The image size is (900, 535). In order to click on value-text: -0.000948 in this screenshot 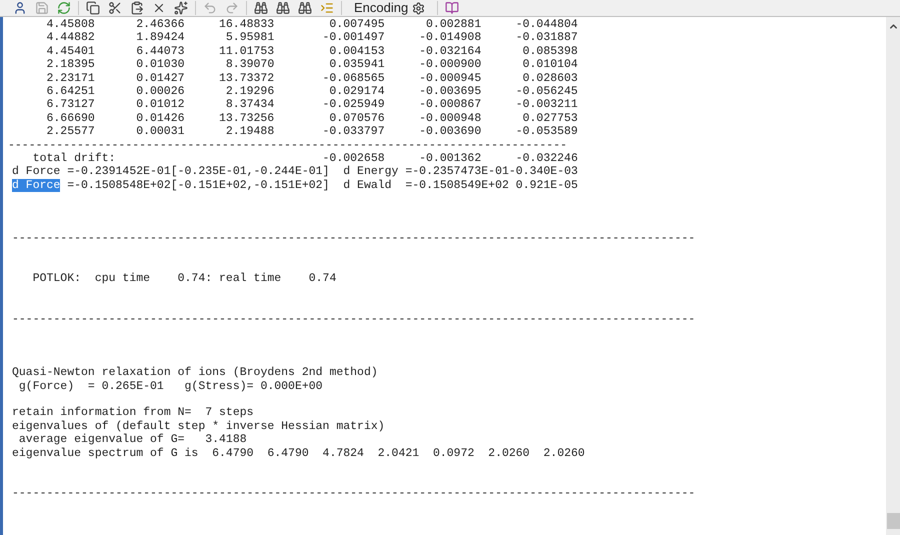, I will do `click(450, 118)`.